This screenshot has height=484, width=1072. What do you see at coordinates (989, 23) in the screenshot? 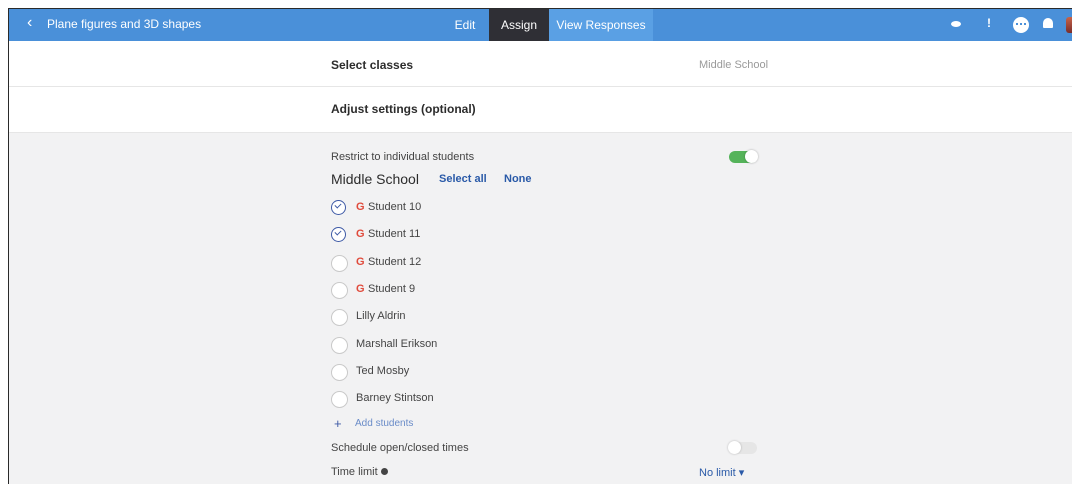
I see `info-icon: !` at bounding box center [989, 23].